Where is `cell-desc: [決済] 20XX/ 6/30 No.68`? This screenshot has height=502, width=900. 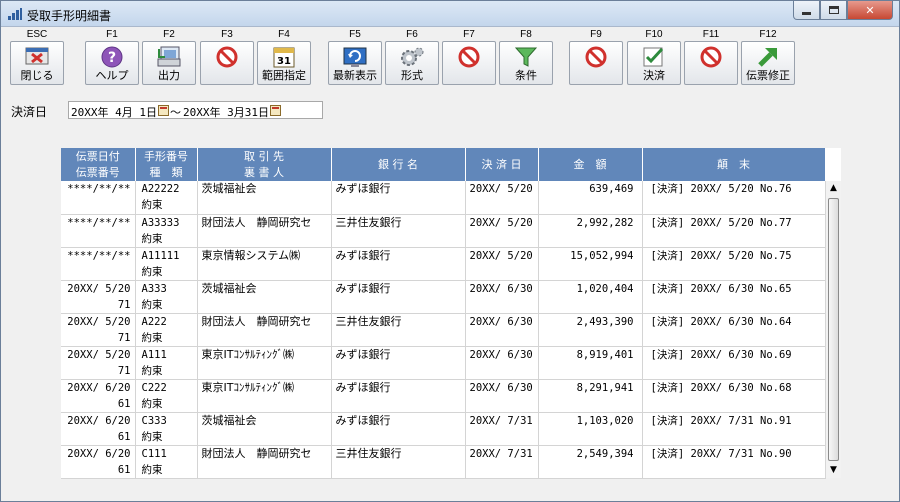
cell-desc: [決済] 20XX/ 6/30 No.68 is located at coordinates (721, 387).